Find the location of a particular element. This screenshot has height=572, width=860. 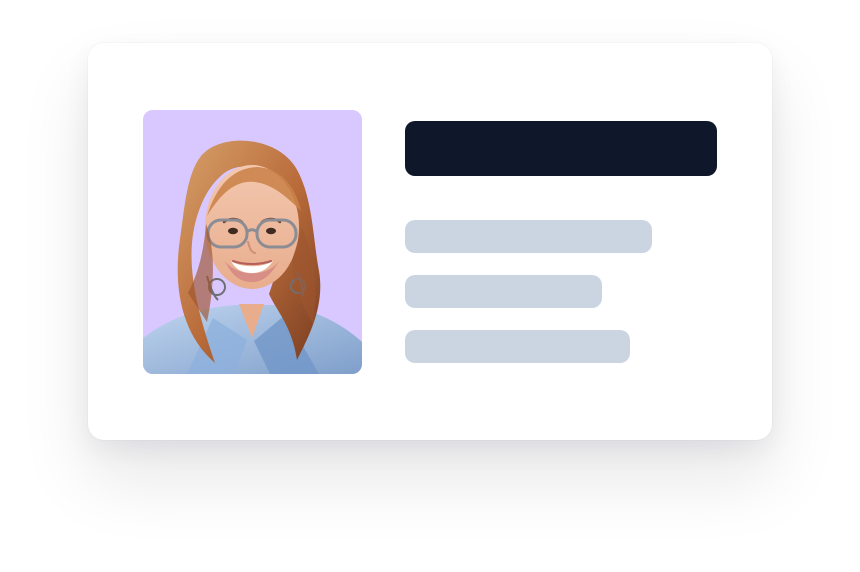

profile-name-placeholder is located at coordinates (561, 148).